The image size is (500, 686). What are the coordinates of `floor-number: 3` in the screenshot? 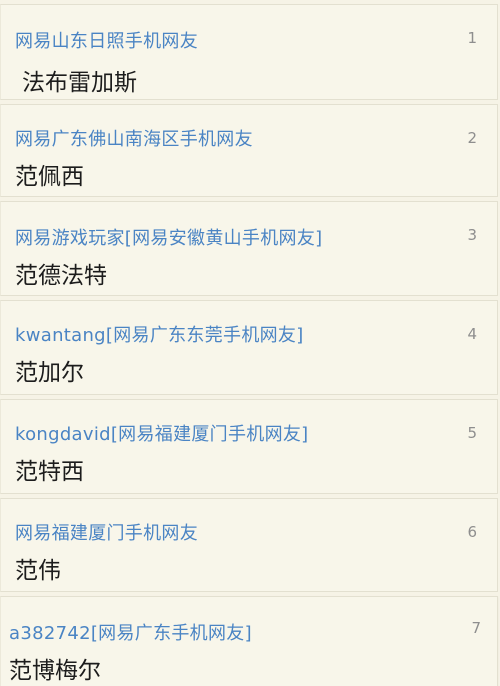 It's located at (472, 235).